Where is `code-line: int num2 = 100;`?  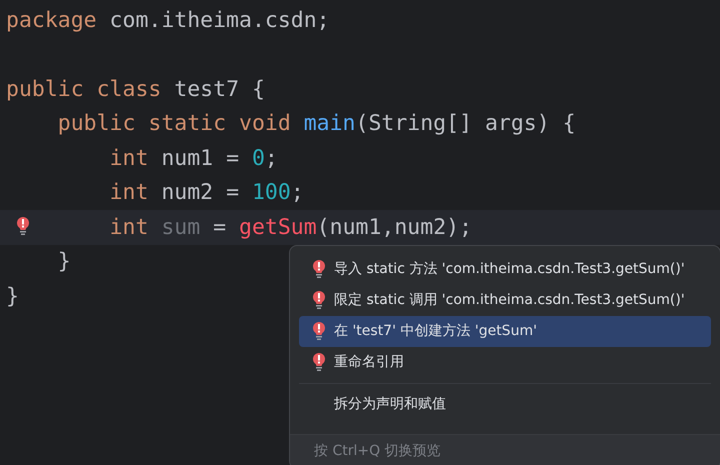 code-line: int num2 = 100; is located at coordinates (207, 193).